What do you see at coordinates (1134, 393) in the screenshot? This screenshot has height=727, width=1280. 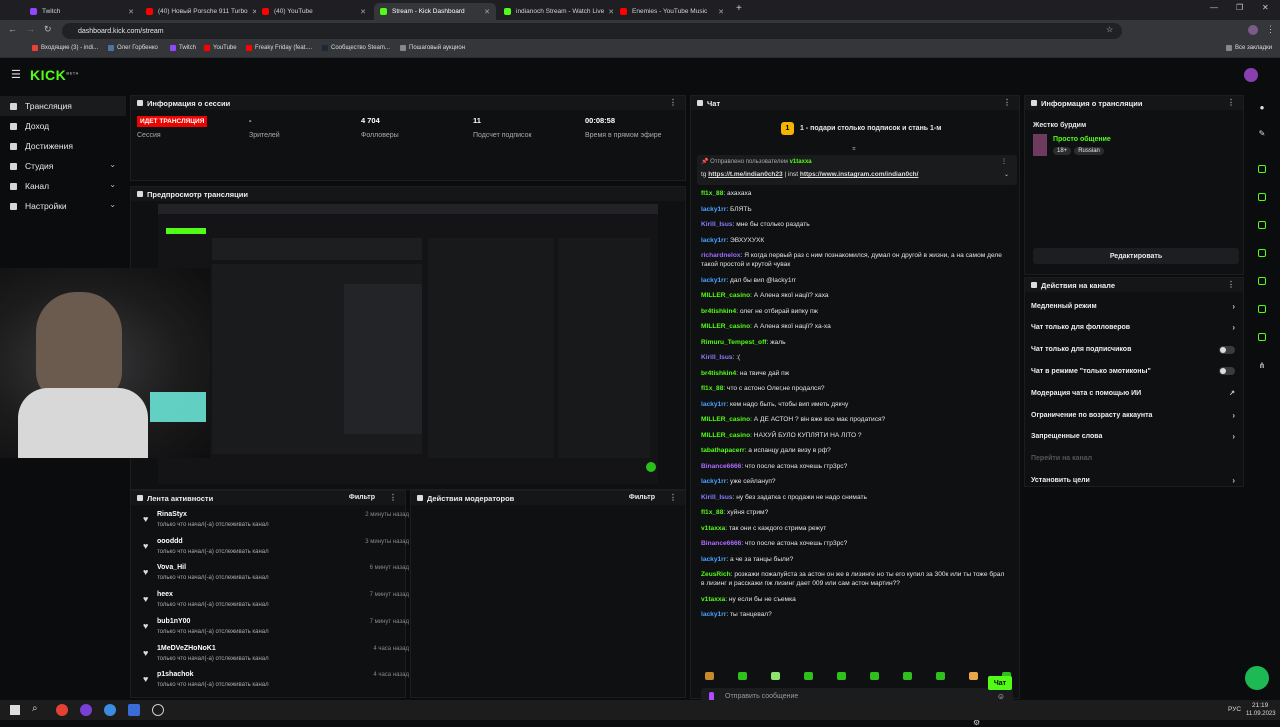 I see `channel-option: Модерация чата с помощью ИИ ↗` at bounding box center [1134, 393].